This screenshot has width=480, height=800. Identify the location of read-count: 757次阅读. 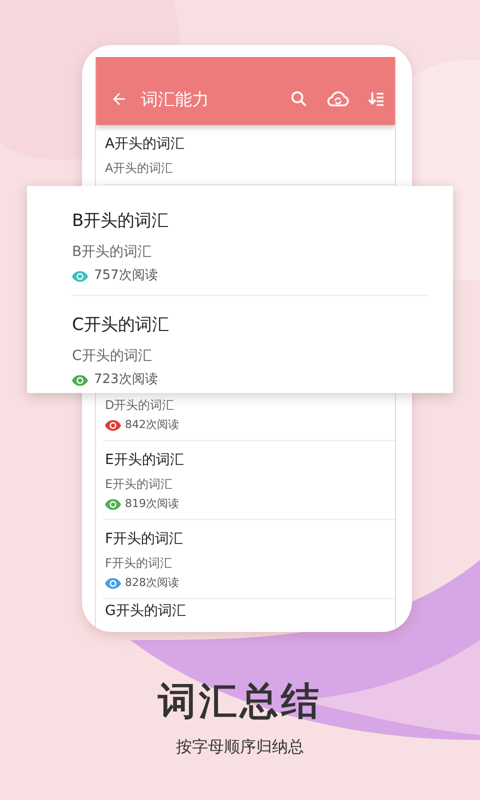
(126, 276).